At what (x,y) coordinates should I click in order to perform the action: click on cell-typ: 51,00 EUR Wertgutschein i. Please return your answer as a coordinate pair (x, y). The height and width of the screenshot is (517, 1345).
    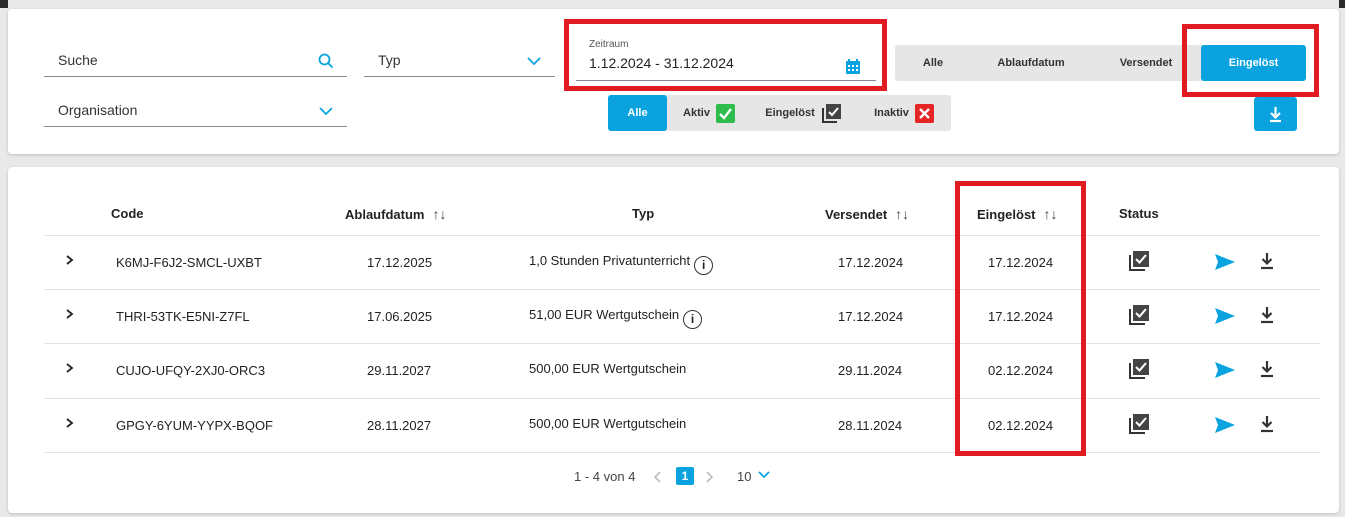
    Looking at the image, I should click on (616, 318).